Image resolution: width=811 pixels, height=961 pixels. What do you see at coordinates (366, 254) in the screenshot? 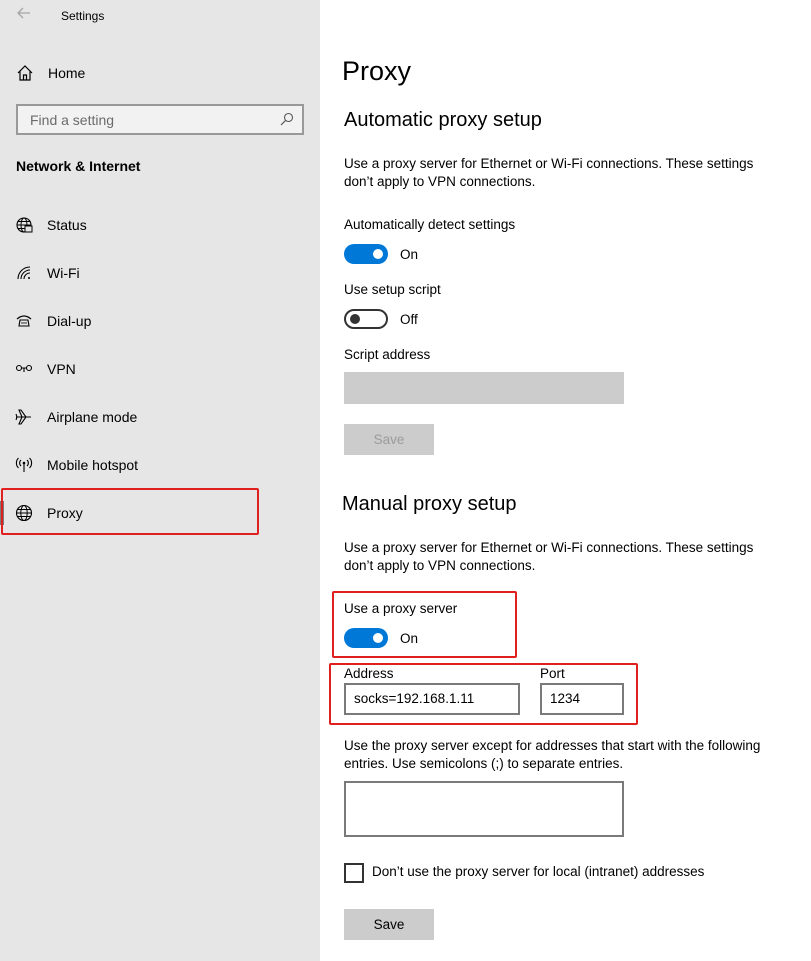
I see `auto-detect-toggle` at bounding box center [366, 254].